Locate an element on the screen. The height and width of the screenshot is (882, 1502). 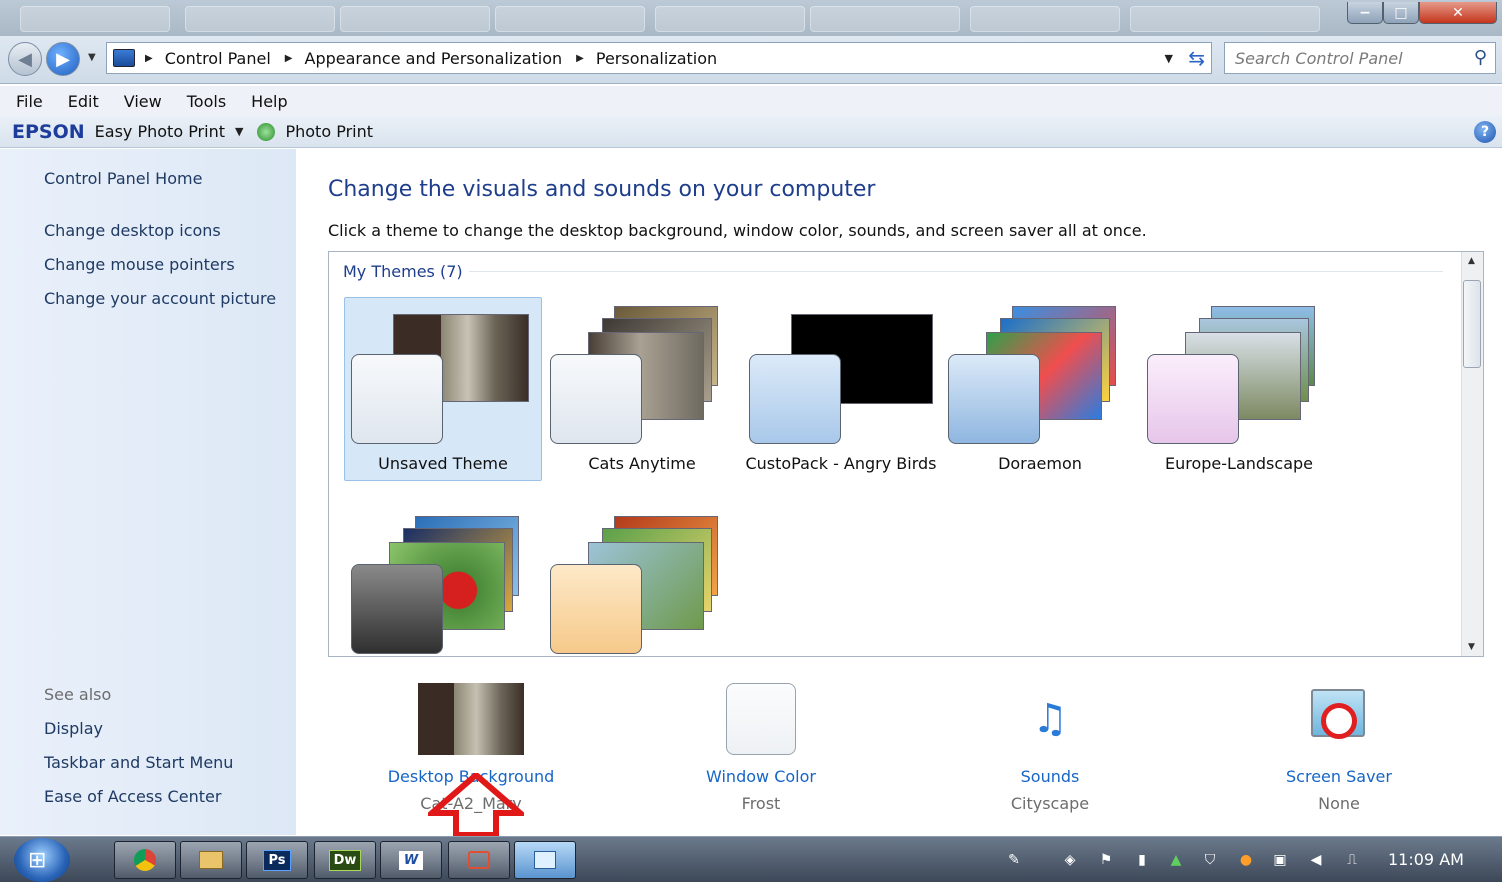
search-icon: ⚲ is located at coordinates (1480, 57).